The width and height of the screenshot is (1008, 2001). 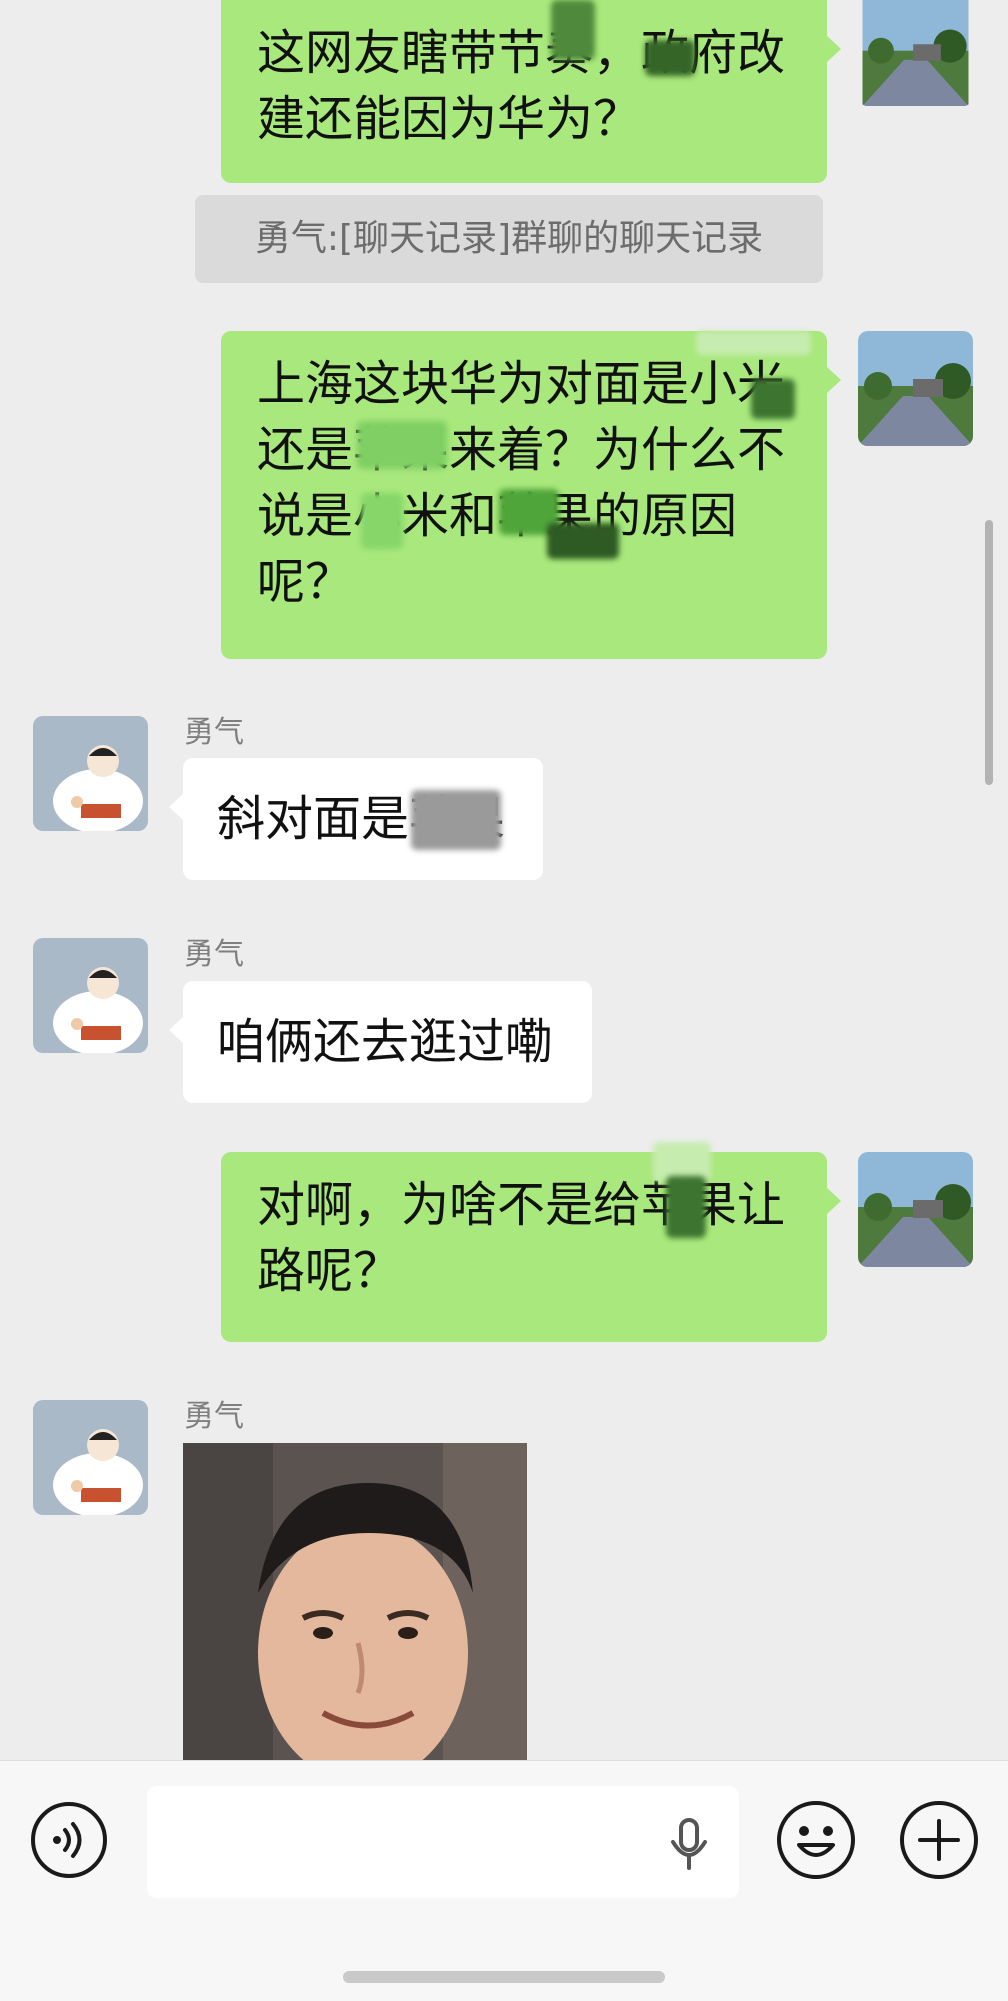 I want to click on message-bubble-mine: 对啊，为啥不是给苹果让路呢？, so click(x=531, y=1242).